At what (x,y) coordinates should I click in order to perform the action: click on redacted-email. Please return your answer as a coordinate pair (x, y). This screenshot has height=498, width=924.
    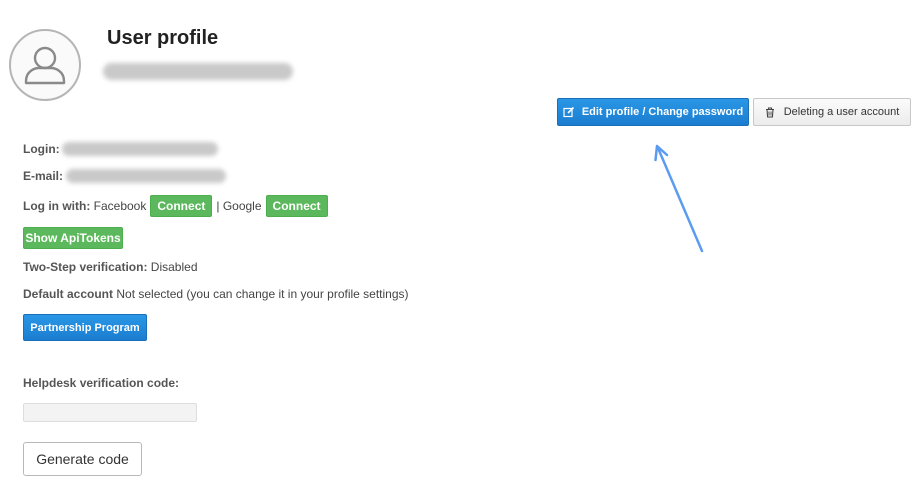
    Looking at the image, I should click on (146, 176).